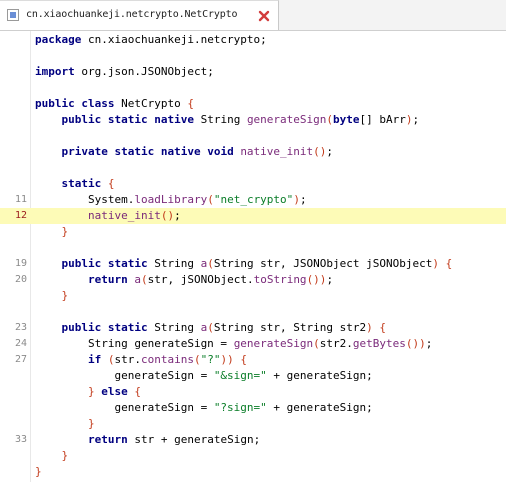 The width and height of the screenshot is (506, 482). Describe the element at coordinates (174, 39) in the screenshot. I see `code-token: cn.xiaochuankeji.netcrypto;` at that location.